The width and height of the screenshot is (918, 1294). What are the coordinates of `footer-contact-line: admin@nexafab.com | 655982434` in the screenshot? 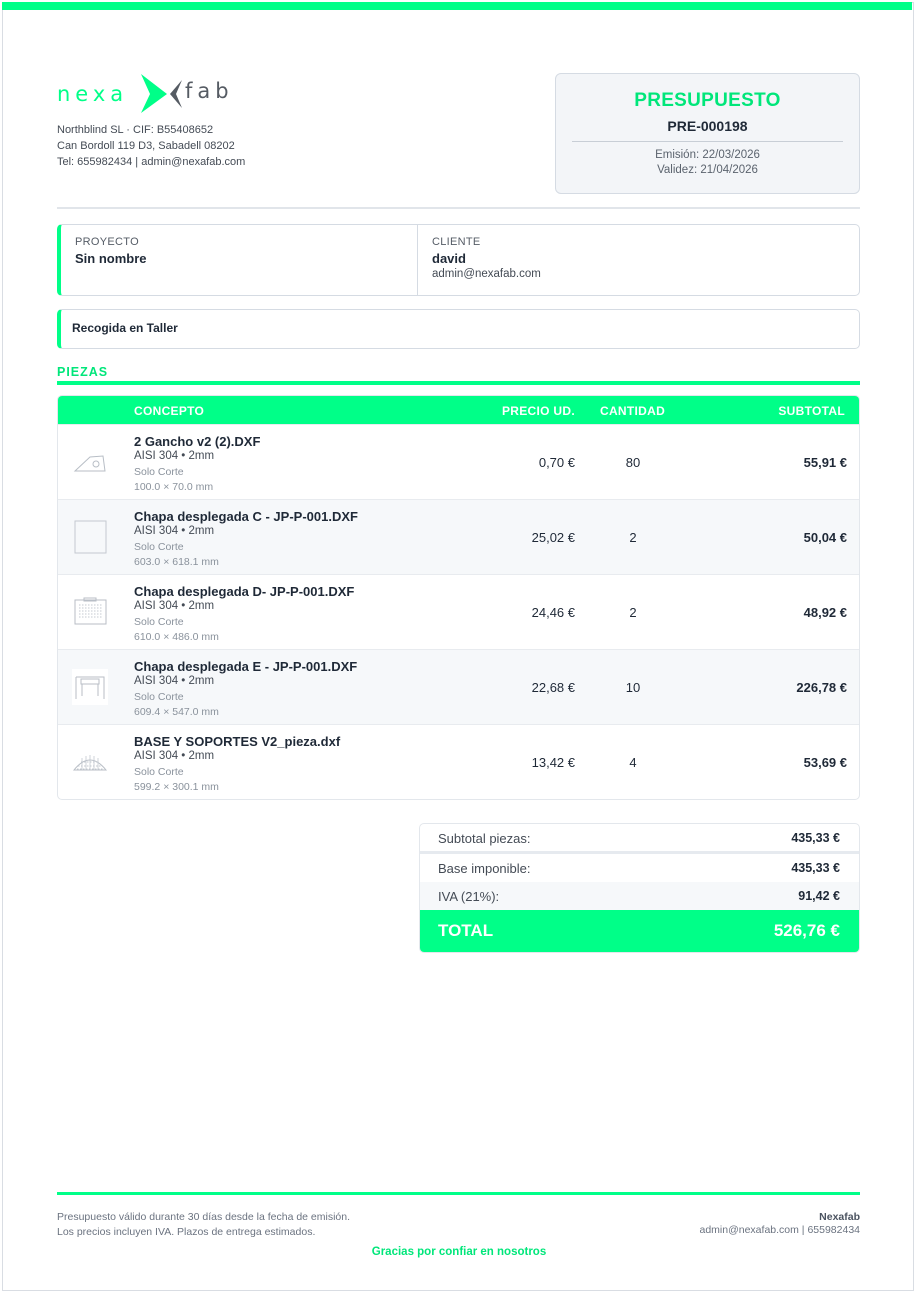 It's located at (780, 1230).